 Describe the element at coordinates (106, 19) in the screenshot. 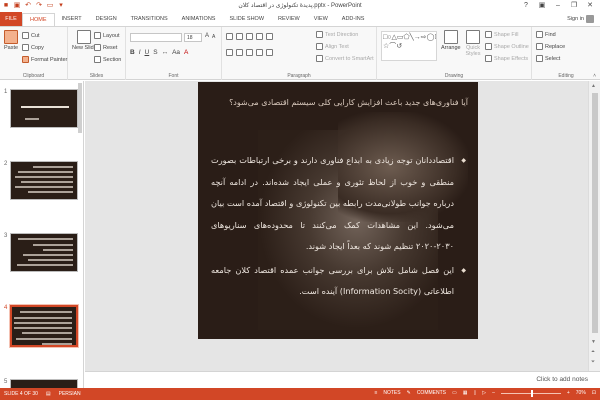

I see `tab-design: DESIGN` at that location.